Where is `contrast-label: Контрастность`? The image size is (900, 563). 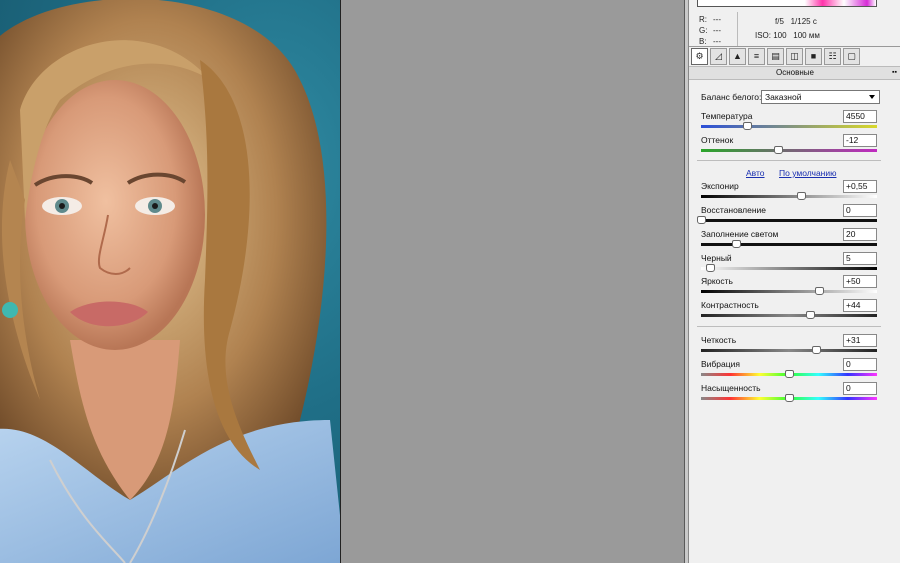
contrast-label: Контрастность is located at coordinates (730, 305).